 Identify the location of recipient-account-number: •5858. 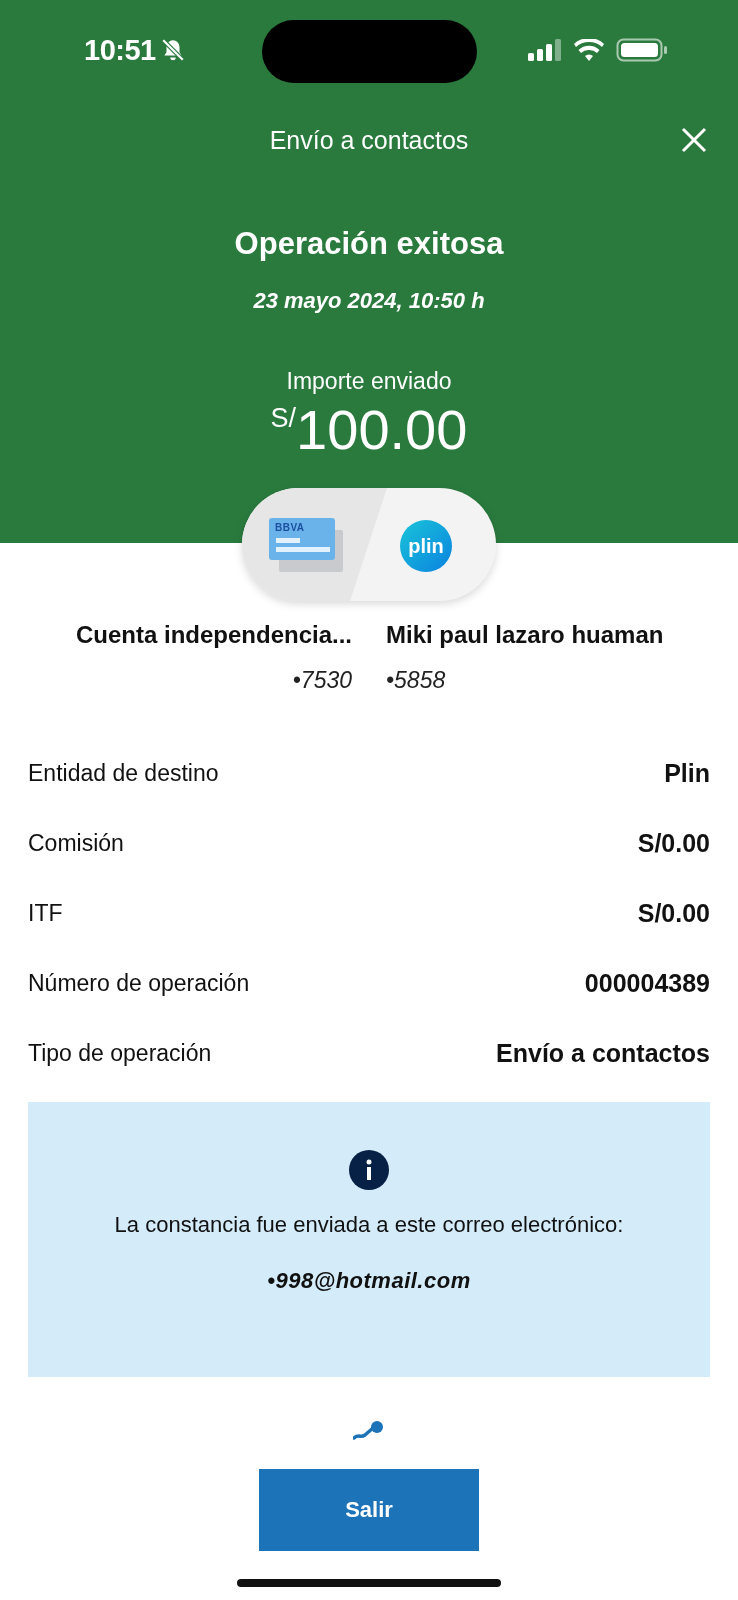
(416, 680).